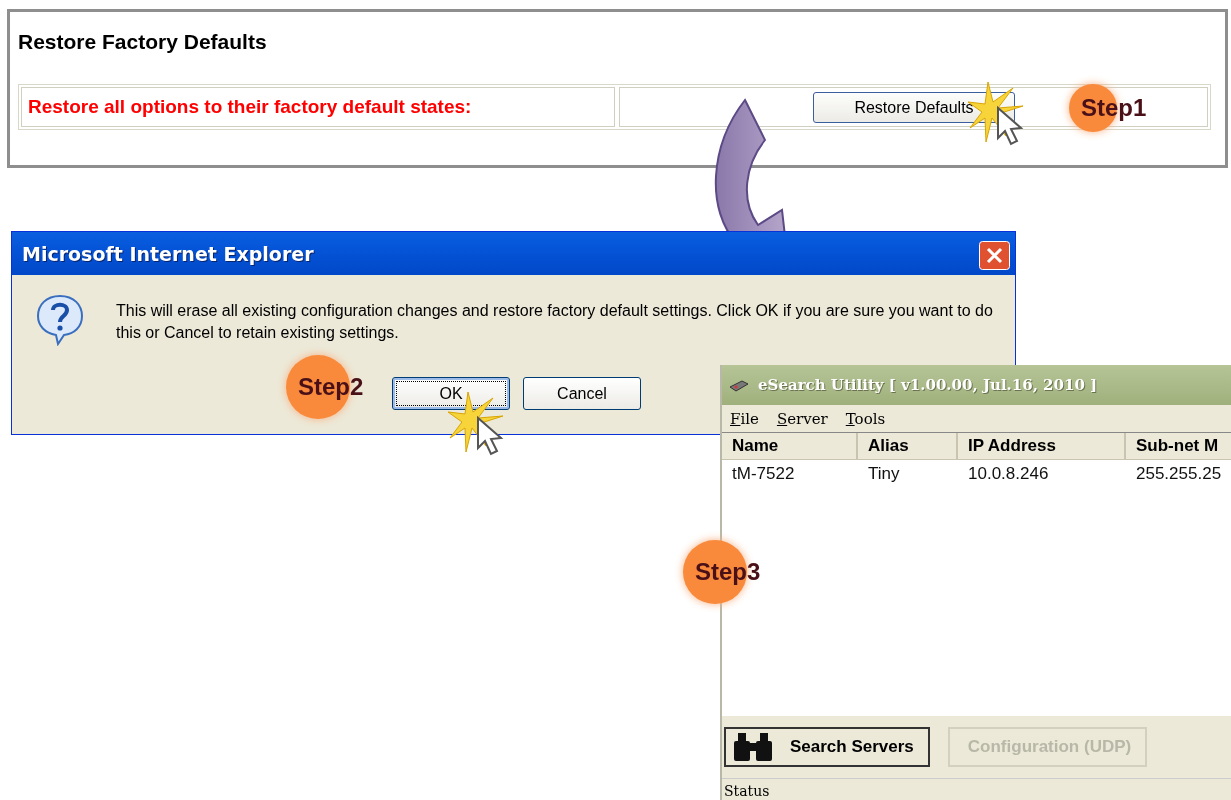  I want to click on option-label: Restore all options to their factory default states:, so click(250, 107).